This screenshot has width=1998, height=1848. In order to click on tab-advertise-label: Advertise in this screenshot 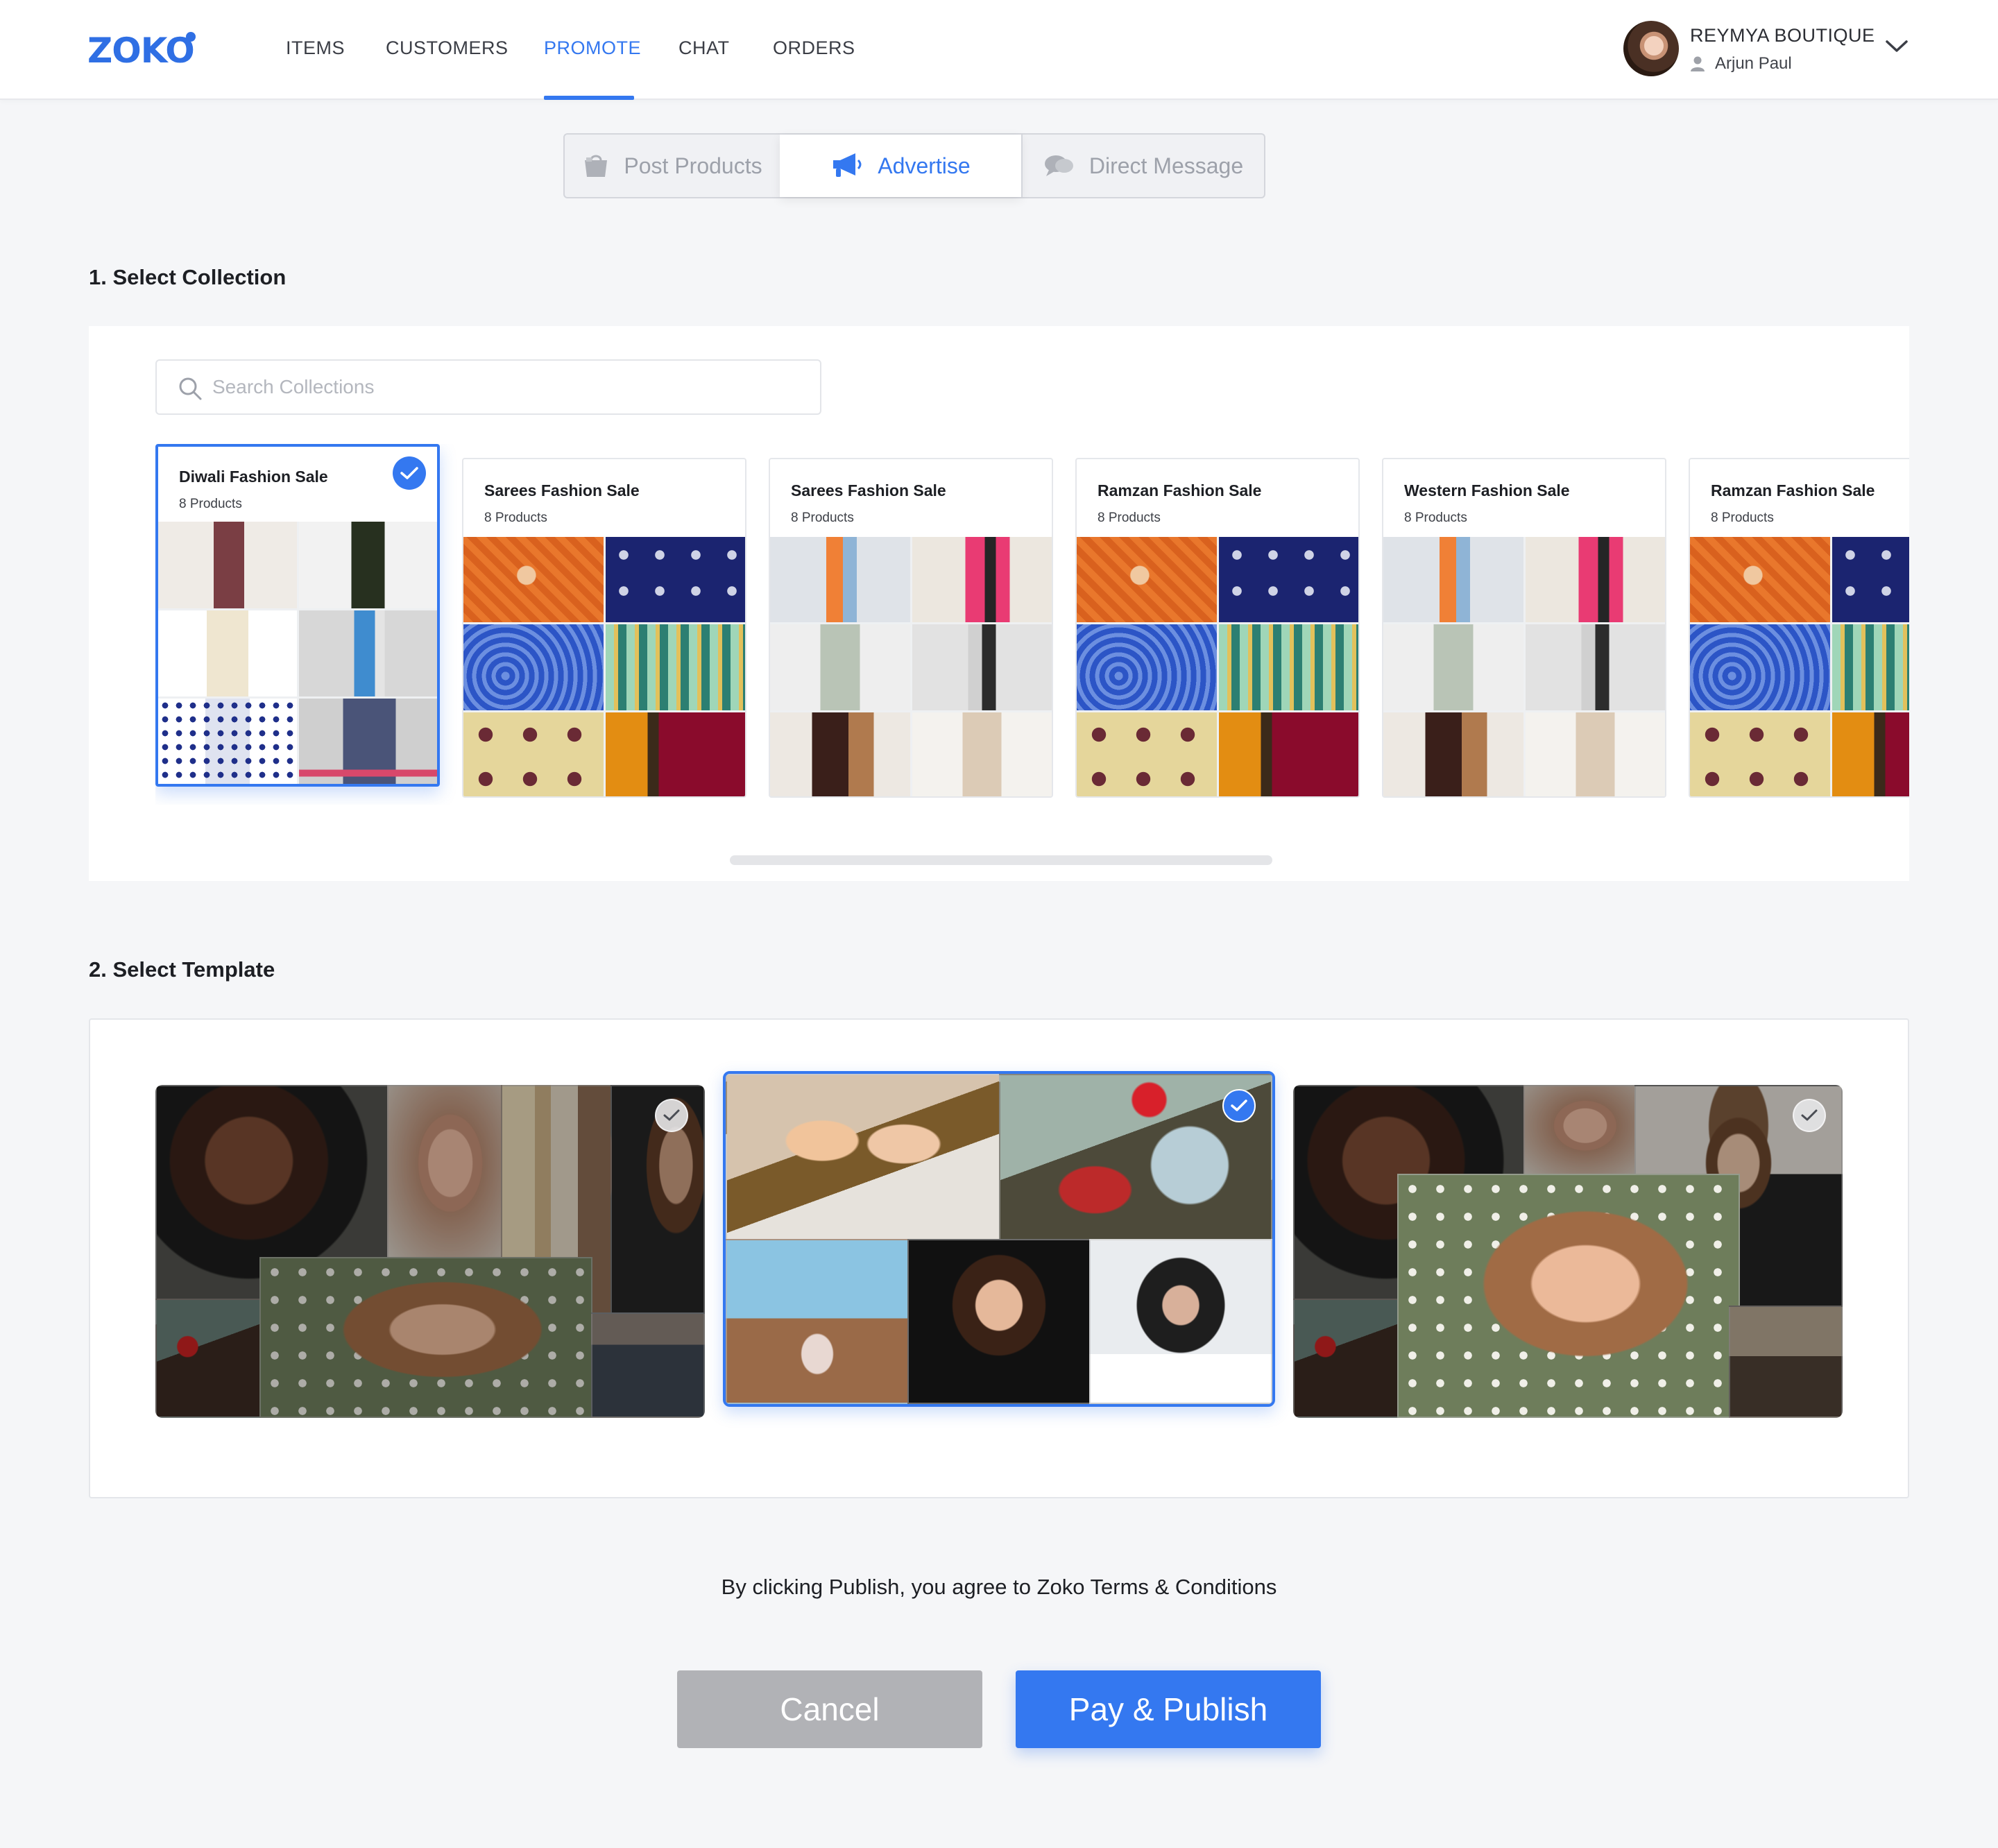, I will do `click(924, 165)`.